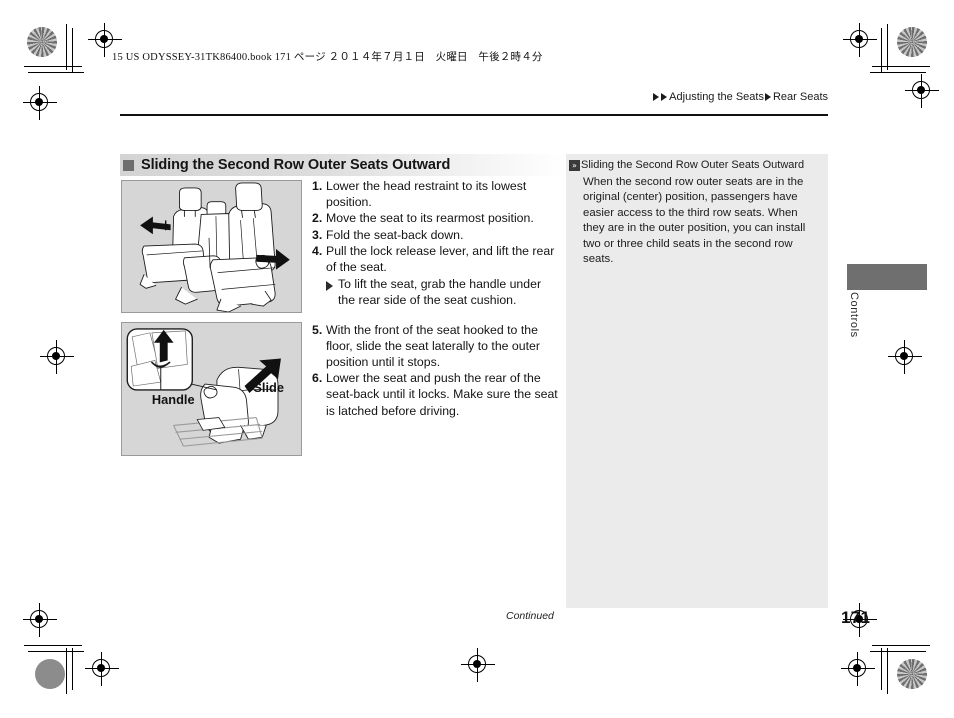 The image size is (954, 718). What do you see at coordinates (329, 286) in the screenshot?
I see `substep-arrow-icon` at bounding box center [329, 286].